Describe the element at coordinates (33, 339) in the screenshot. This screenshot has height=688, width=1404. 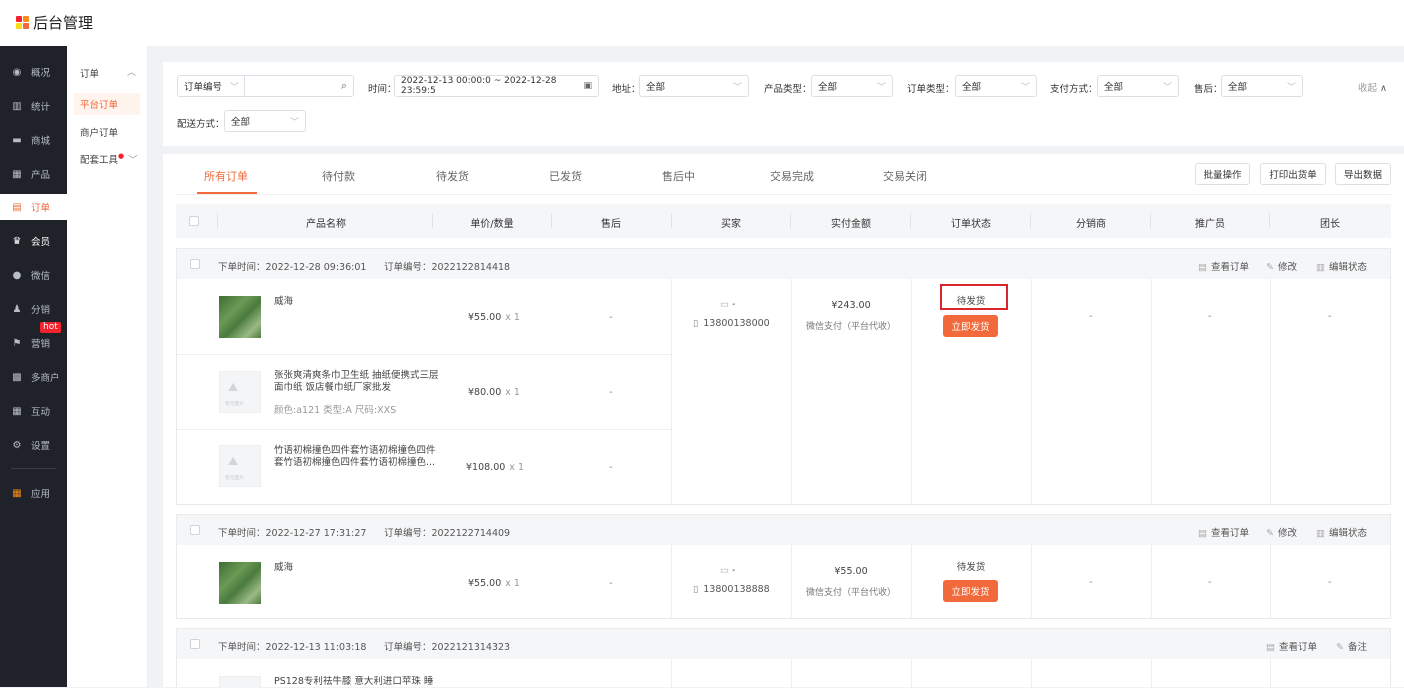
I see `sidebar-item-marketing: ⚑ 营销 hot` at that location.